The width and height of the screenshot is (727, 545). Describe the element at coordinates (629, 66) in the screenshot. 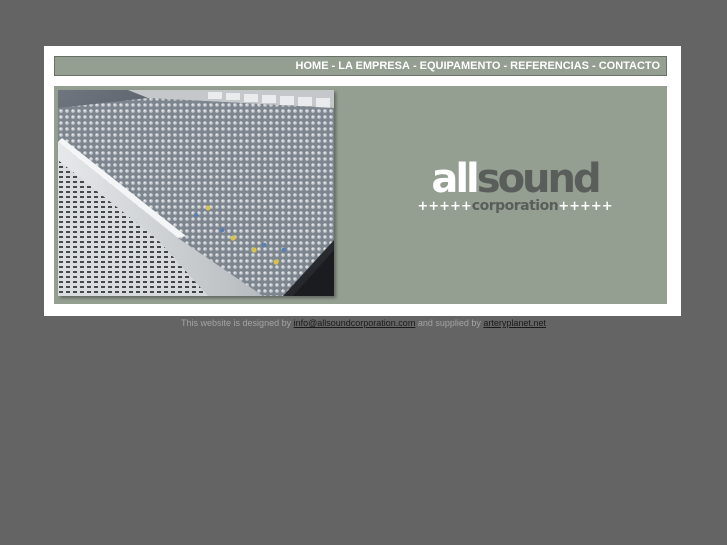

I see `nav-contacto: CONTACTO` at that location.